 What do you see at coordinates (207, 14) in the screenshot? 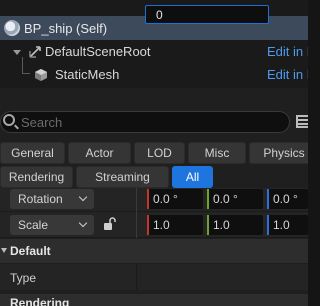
I see `type-input` at bounding box center [207, 14].